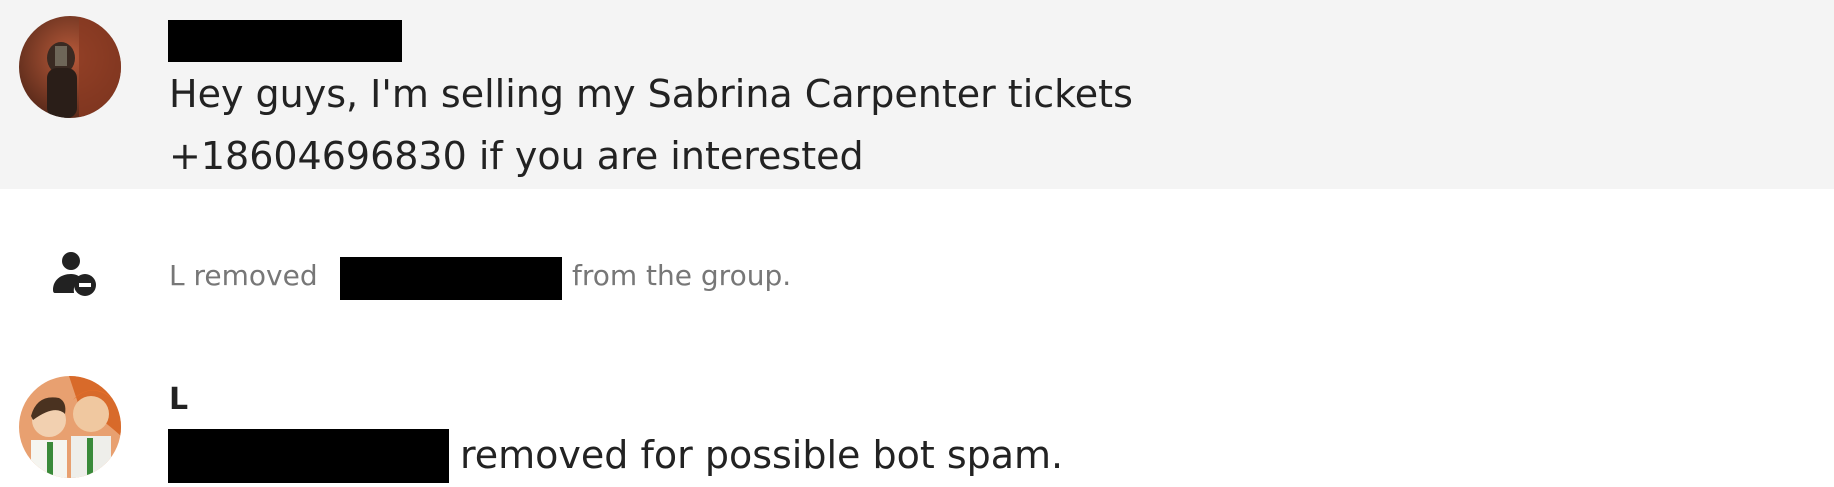 This screenshot has height=487, width=1834. What do you see at coordinates (285, 41) in the screenshot?
I see `redacted-sender-name` at bounding box center [285, 41].